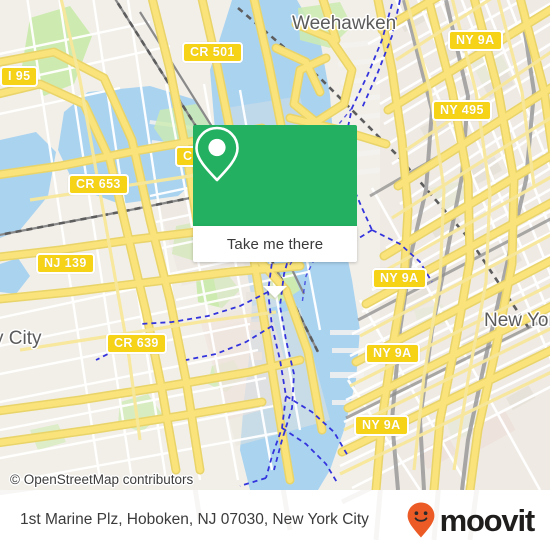 This screenshot has height=550, width=550. Describe the element at coordinates (517, 320) in the screenshot. I see `place-label-new-york: New Yor` at that location.